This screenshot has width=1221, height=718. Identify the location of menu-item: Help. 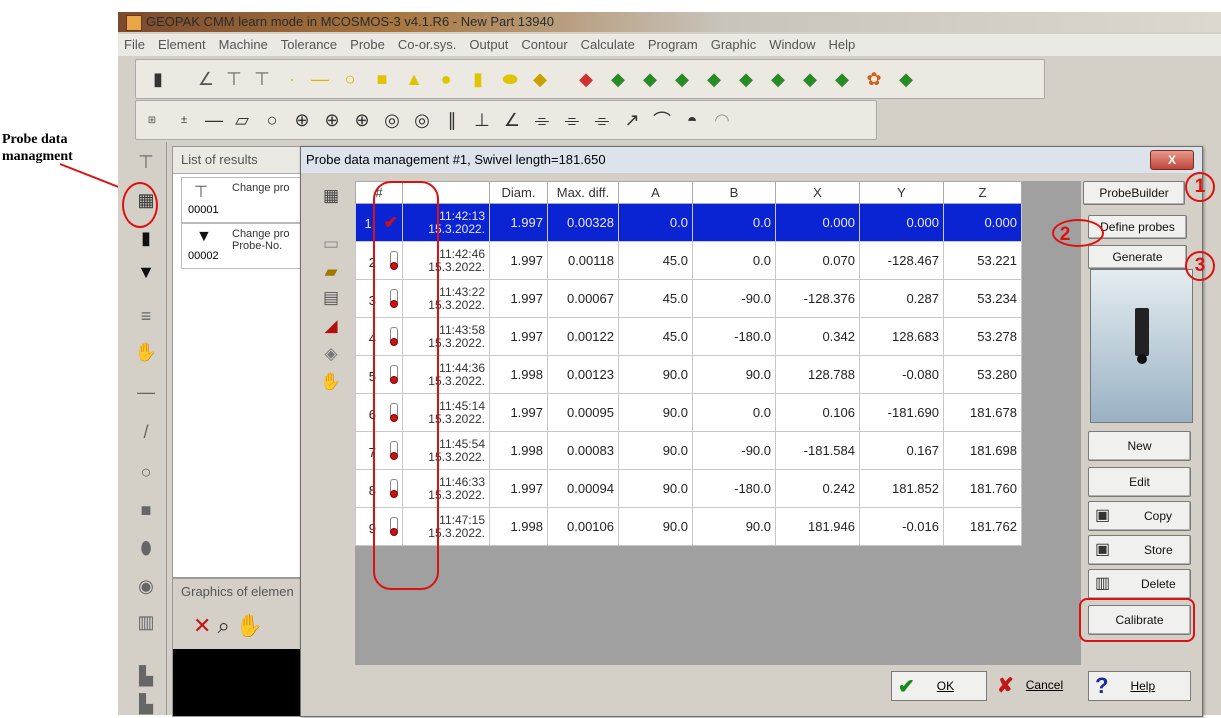
(846, 45).